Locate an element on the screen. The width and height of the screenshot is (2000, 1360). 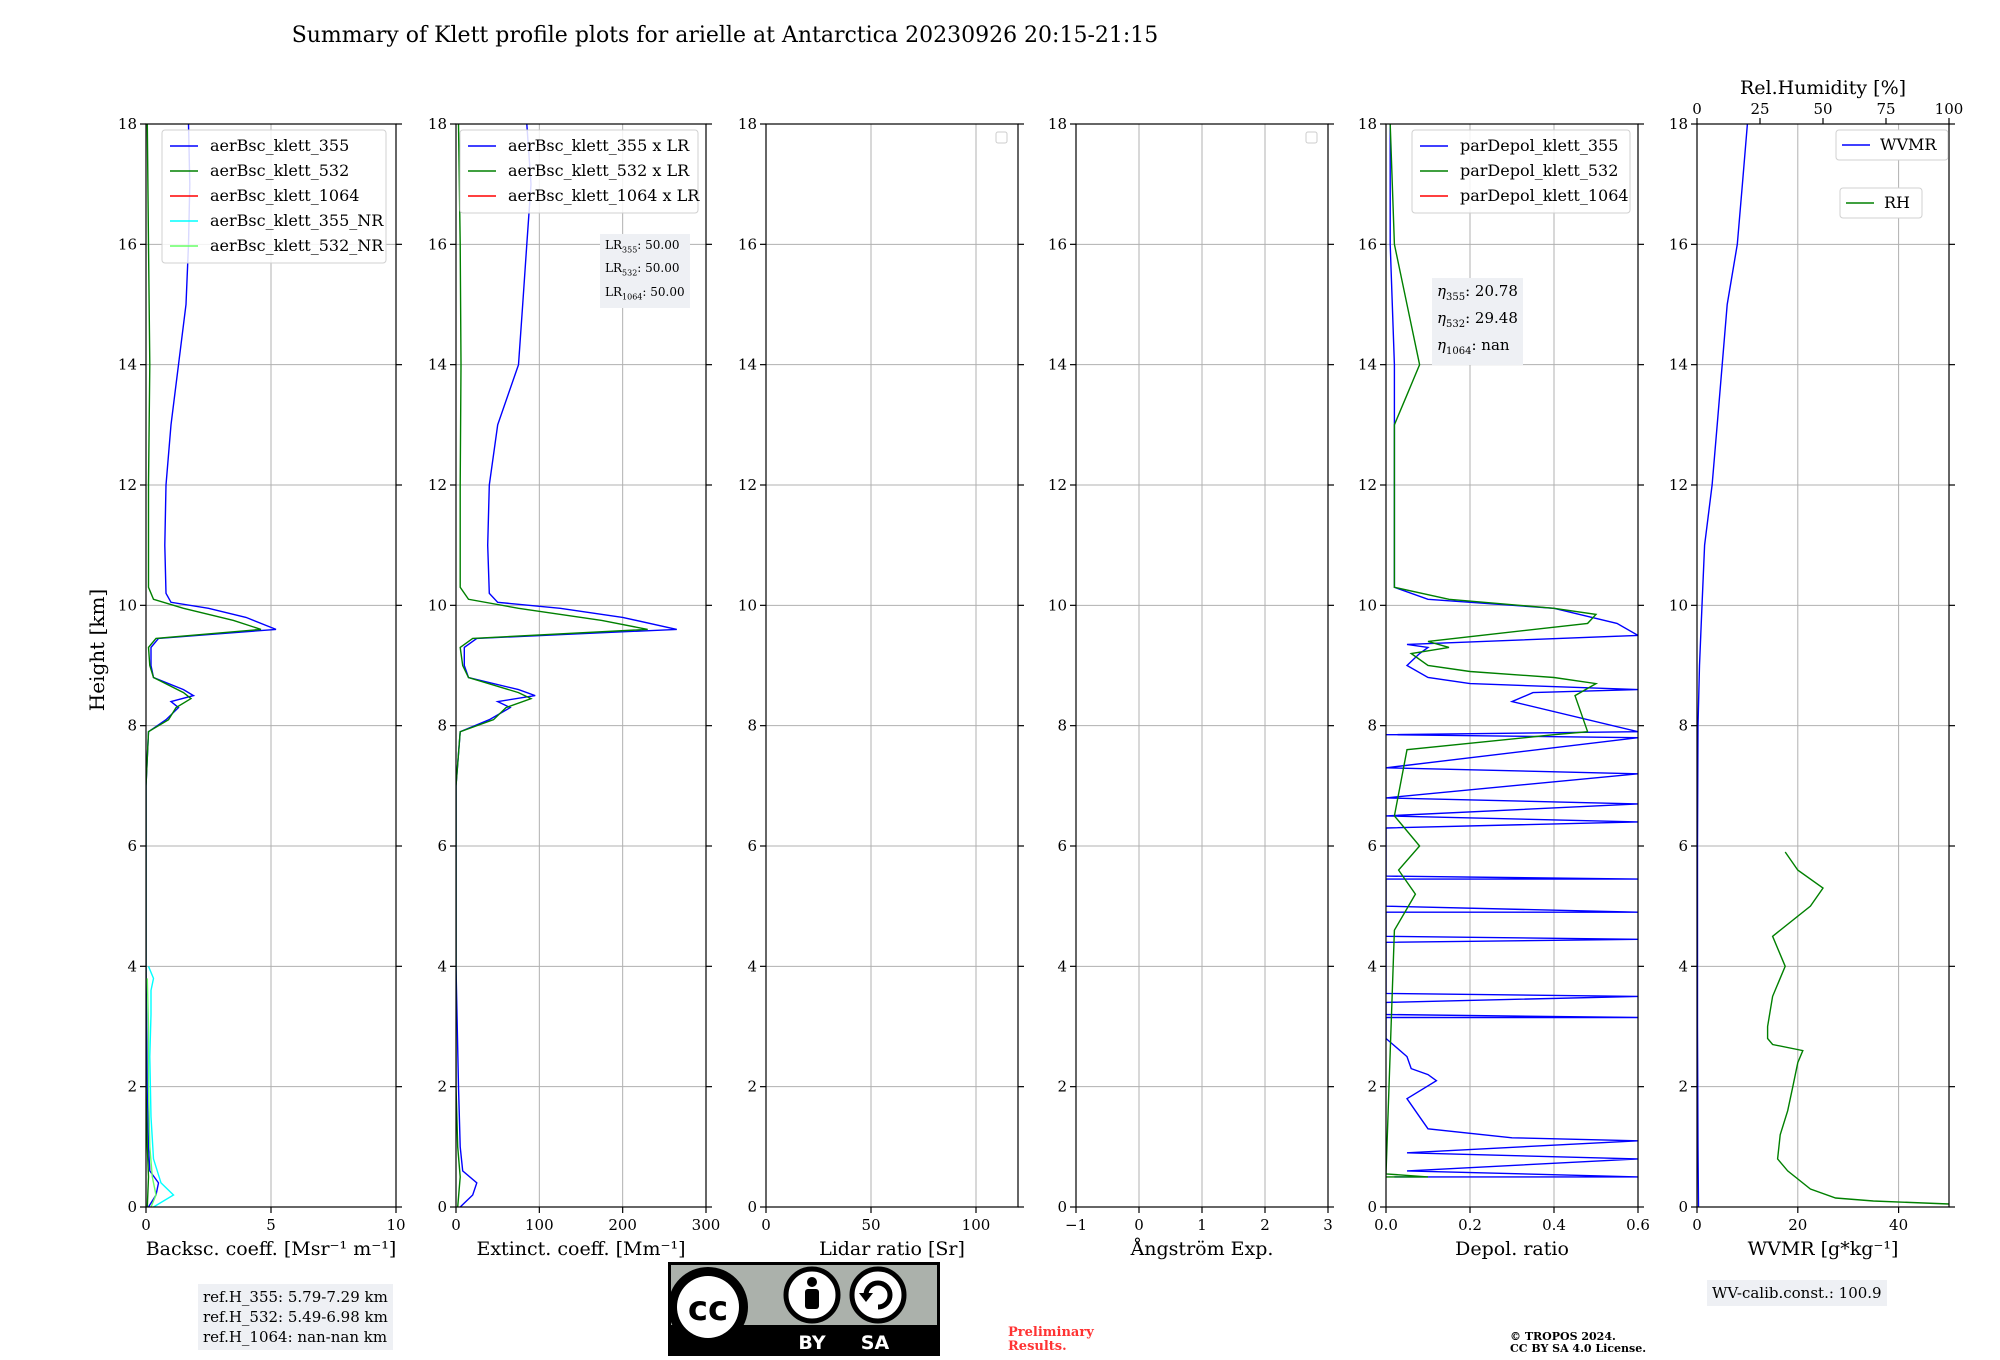
share-alike-icon is located at coordinates (878, 1295).